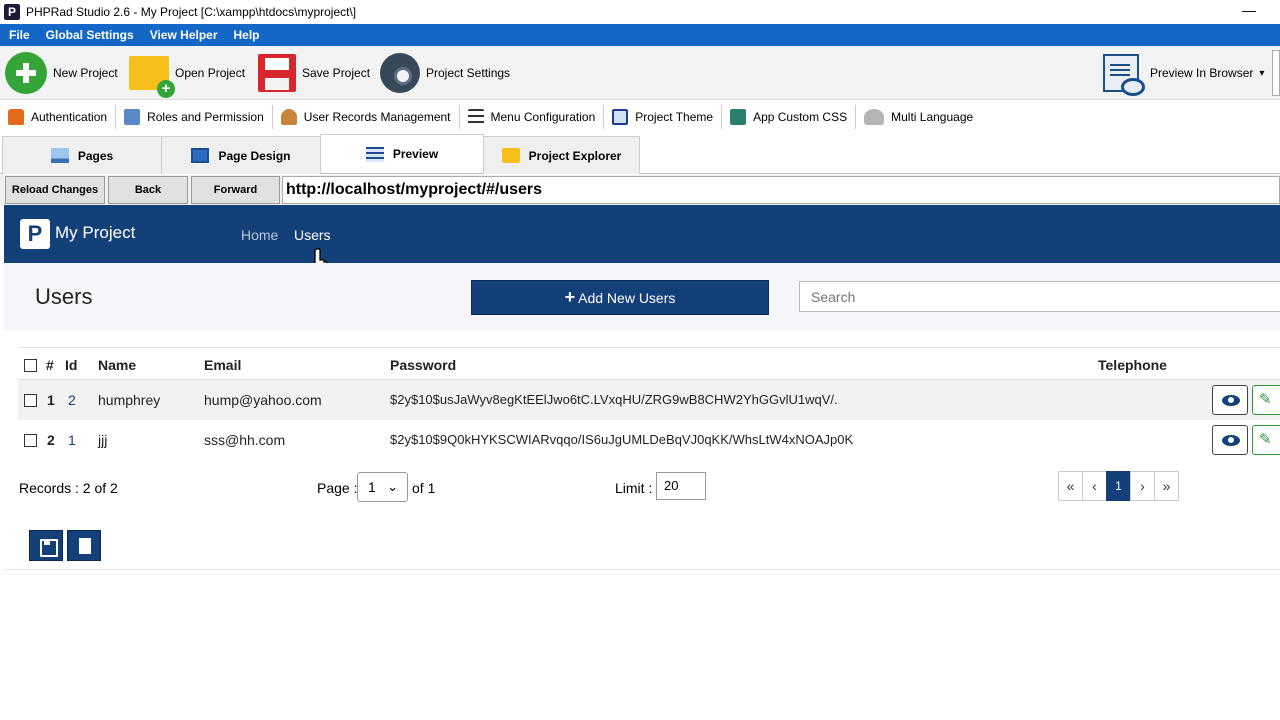  What do you see at coordinates (58, 117) in the screenshot?
I see `authentication-button: Authentication` at bounding box center [58, 117].